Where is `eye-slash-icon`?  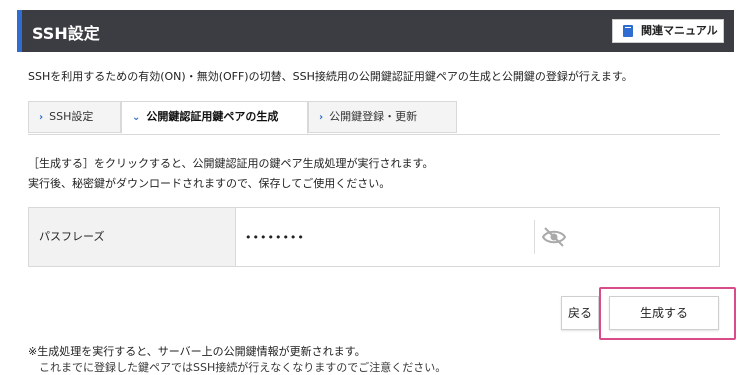
eye-slash-icon is located at coordinates (554, 237).